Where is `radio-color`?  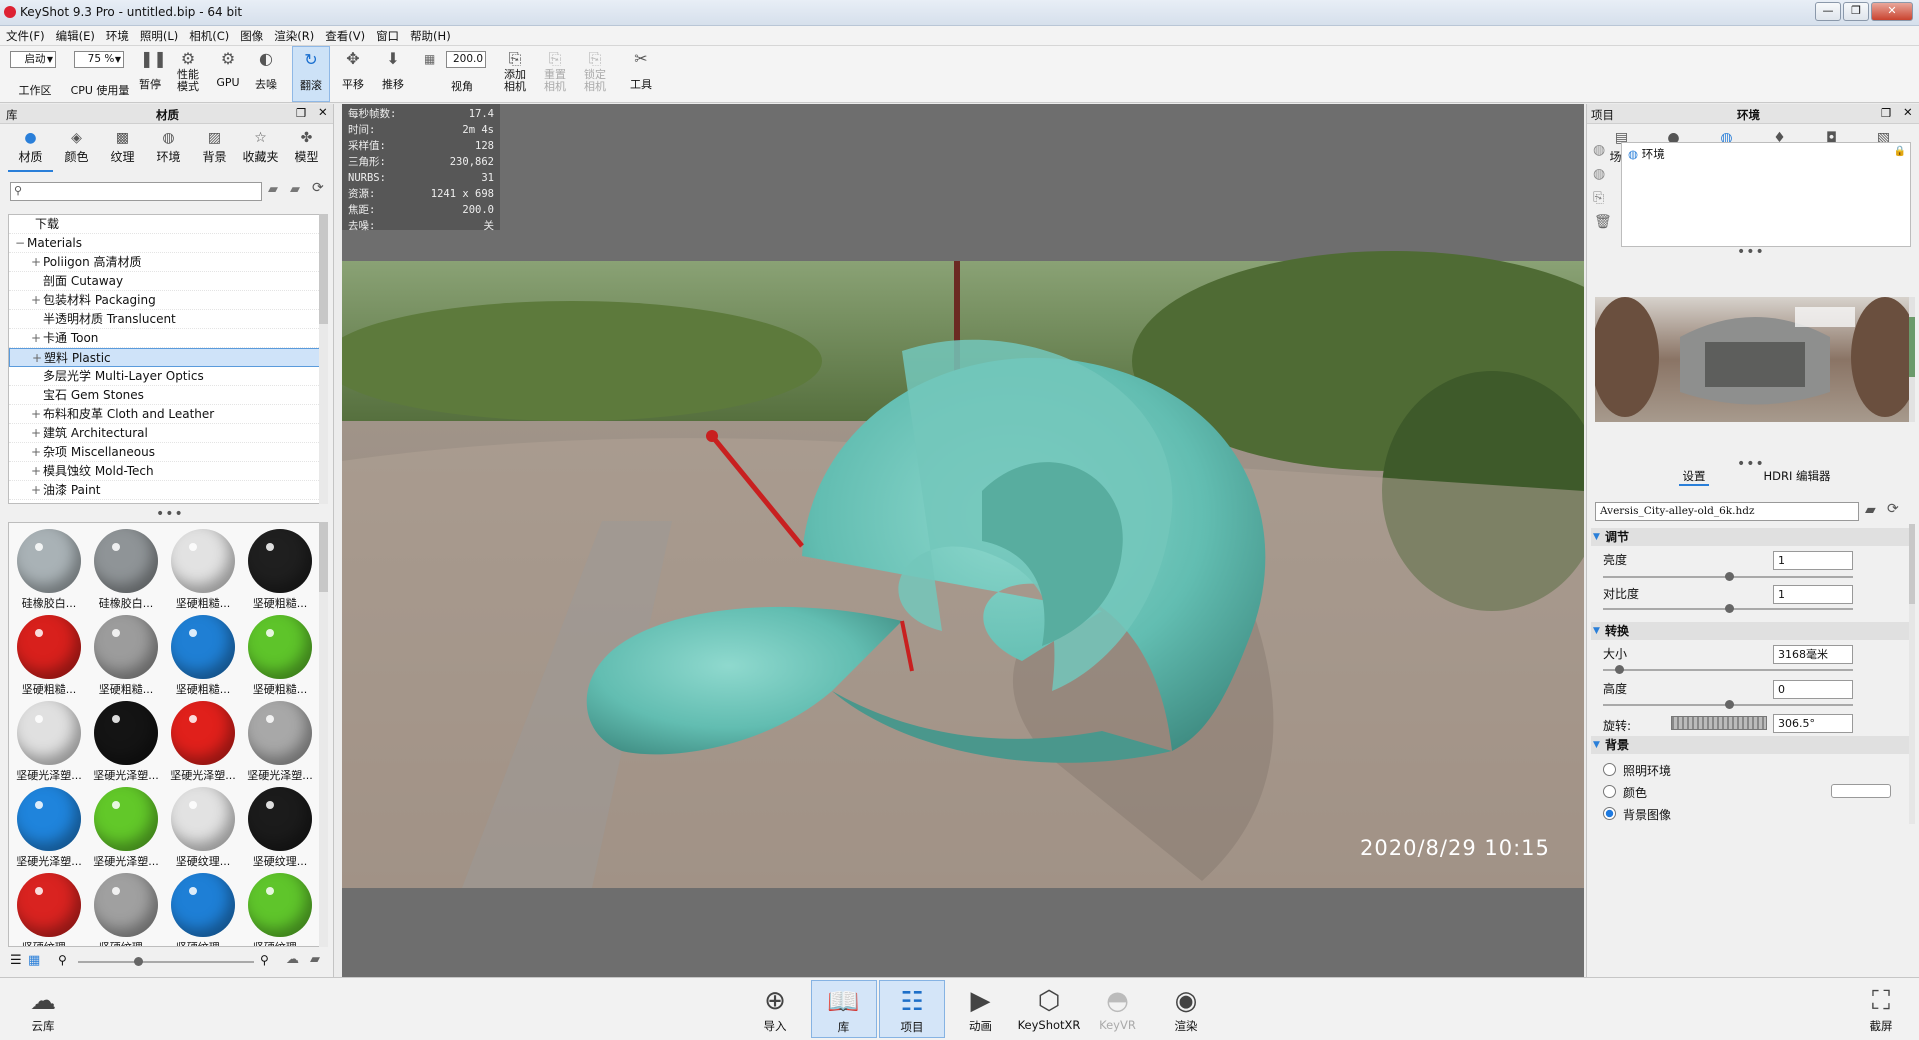 radio-color is located at coordinates (1609, 791).